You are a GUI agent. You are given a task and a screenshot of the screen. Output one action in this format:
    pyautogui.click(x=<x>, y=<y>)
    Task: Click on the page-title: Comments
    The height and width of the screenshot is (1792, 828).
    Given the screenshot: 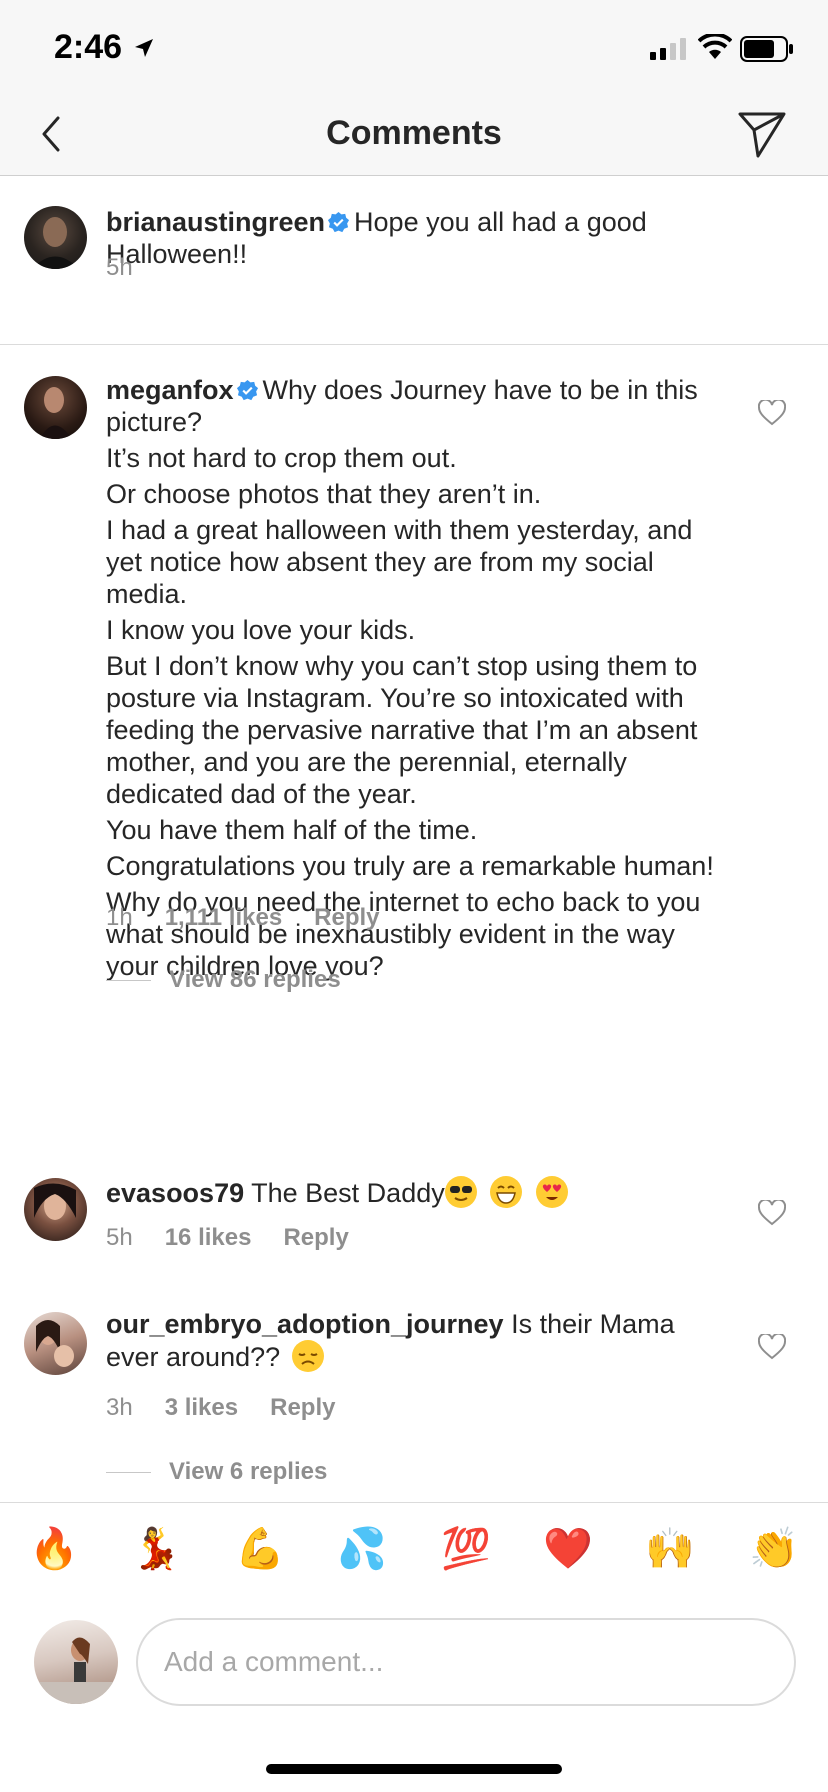 What is the action you would take?
    pyautogui.click(x=414, y=133)
    